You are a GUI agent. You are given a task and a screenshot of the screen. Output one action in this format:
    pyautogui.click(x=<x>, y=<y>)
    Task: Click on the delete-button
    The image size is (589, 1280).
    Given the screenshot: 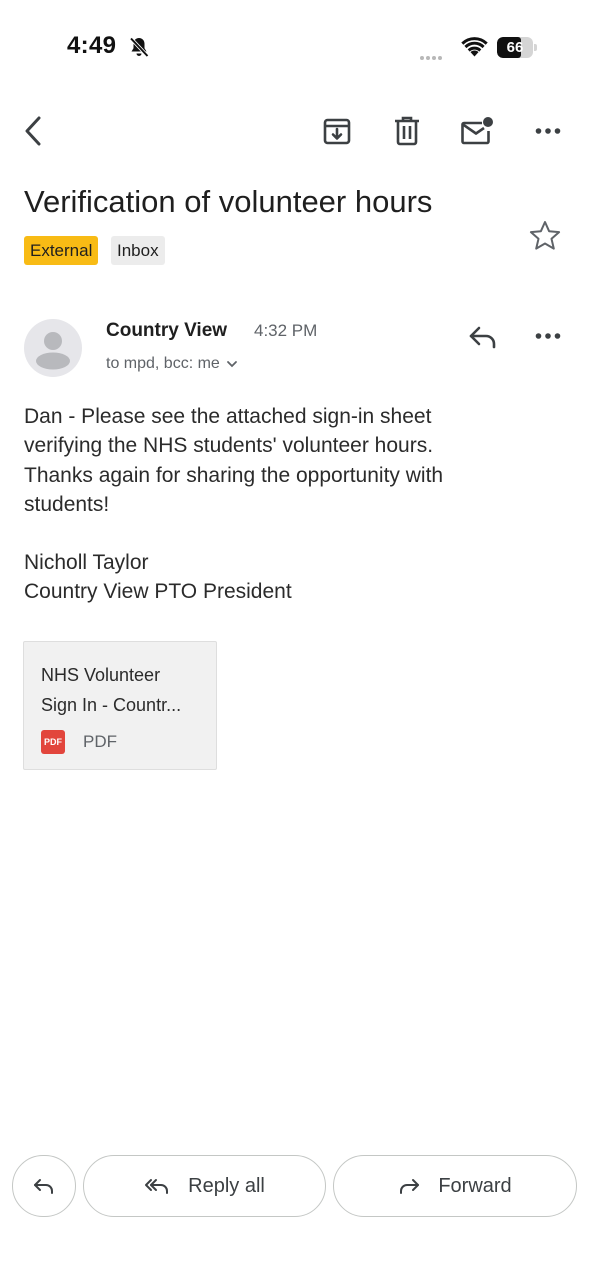 What is the action you would take?
    pyautogui.click(x=407, y=131)
    